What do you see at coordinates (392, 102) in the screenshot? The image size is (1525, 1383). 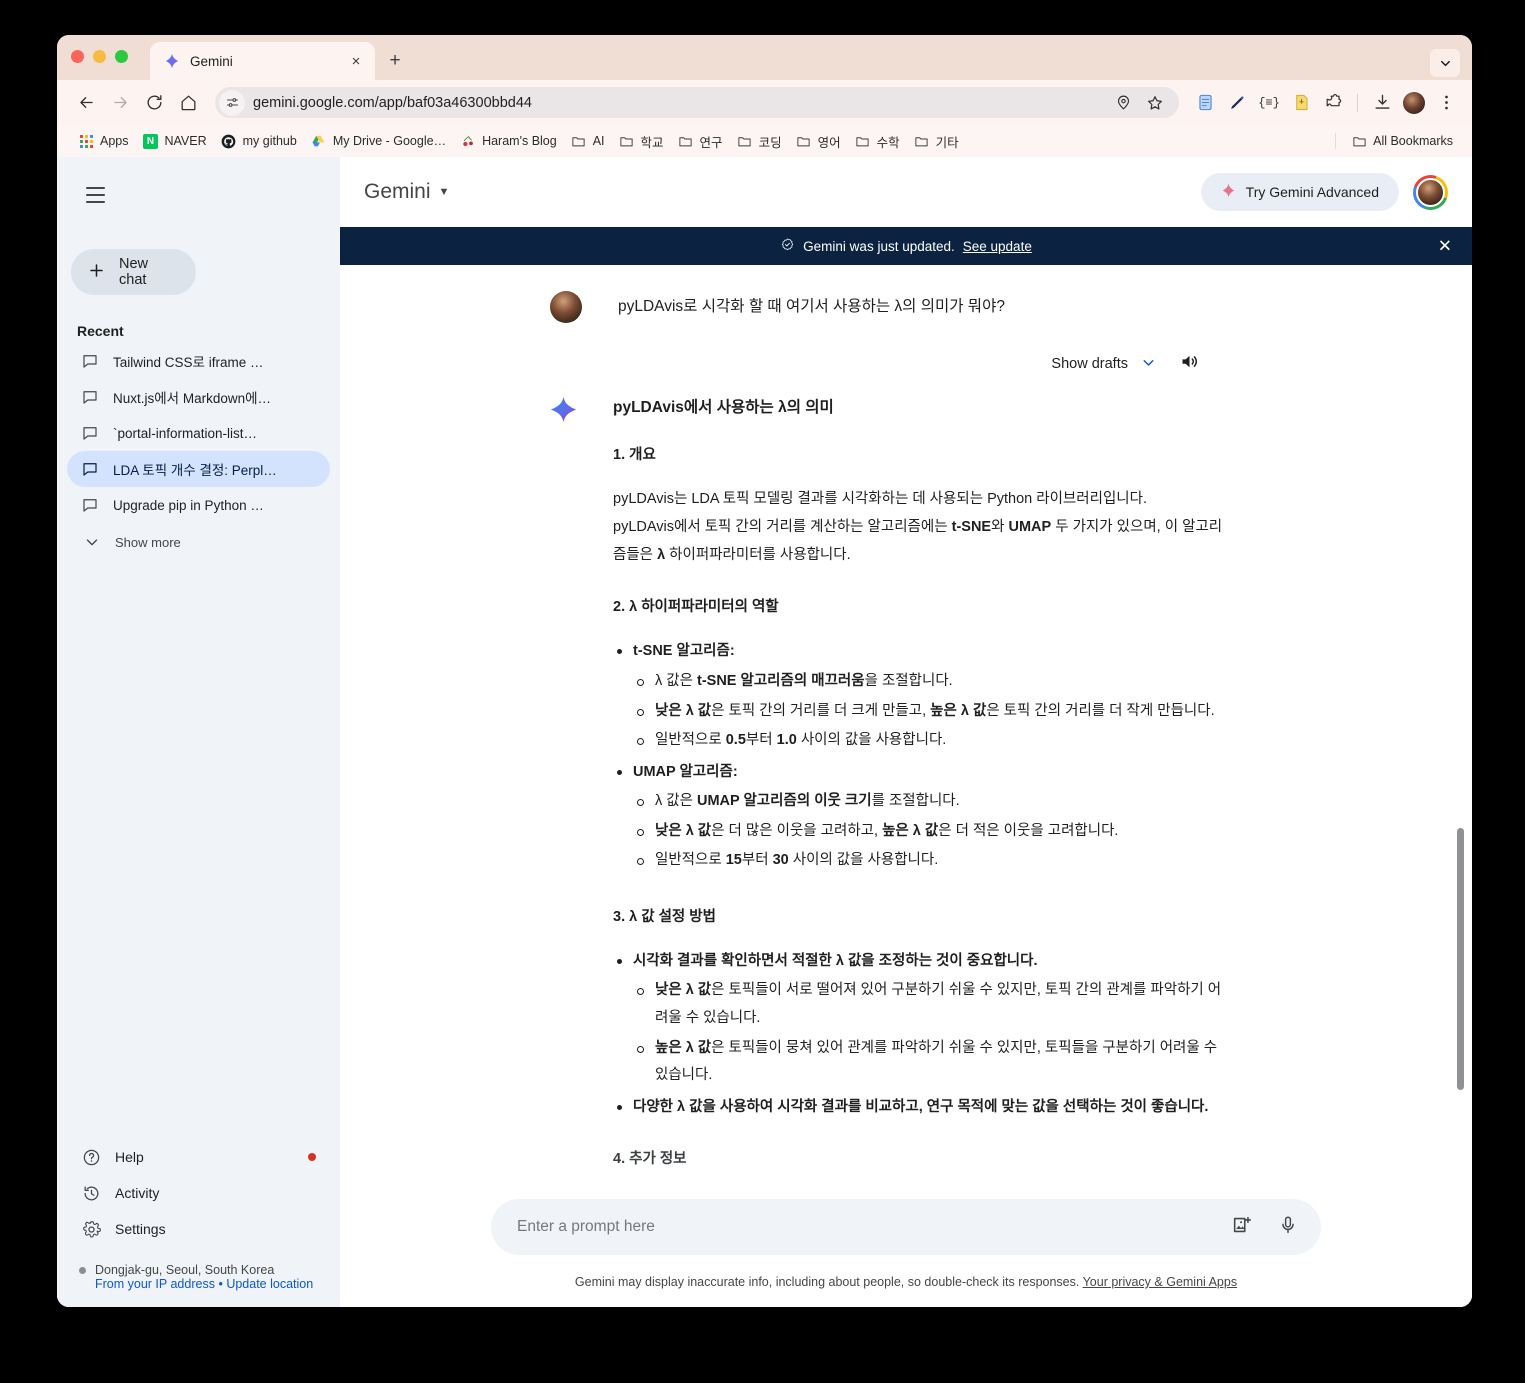 I see `url-text: gemini.google.com/app/baf03a46300bbd44` at bounding box center [392, 102].